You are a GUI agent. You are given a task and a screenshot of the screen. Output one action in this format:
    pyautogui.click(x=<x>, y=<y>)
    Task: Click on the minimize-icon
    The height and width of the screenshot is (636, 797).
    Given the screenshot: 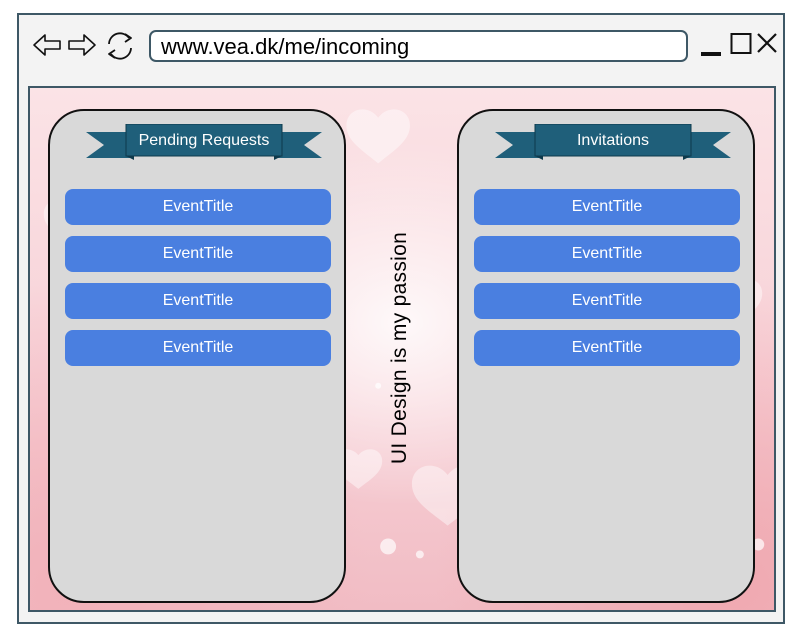 What is the action you would take?
    pyautogui.click(x=712, y=47)
    